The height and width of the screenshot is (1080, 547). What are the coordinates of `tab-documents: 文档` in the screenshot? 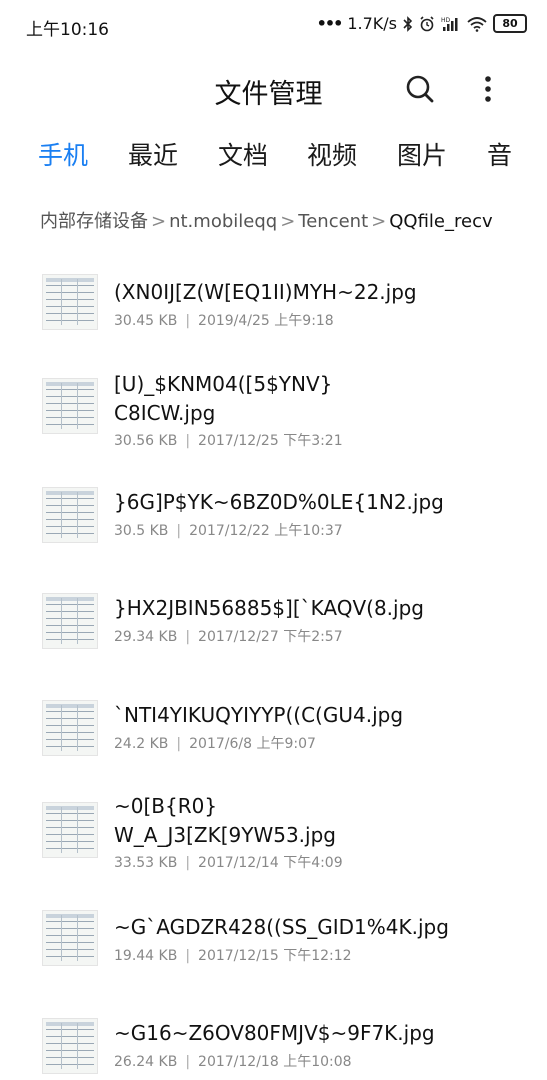 It's located at (243, 154).